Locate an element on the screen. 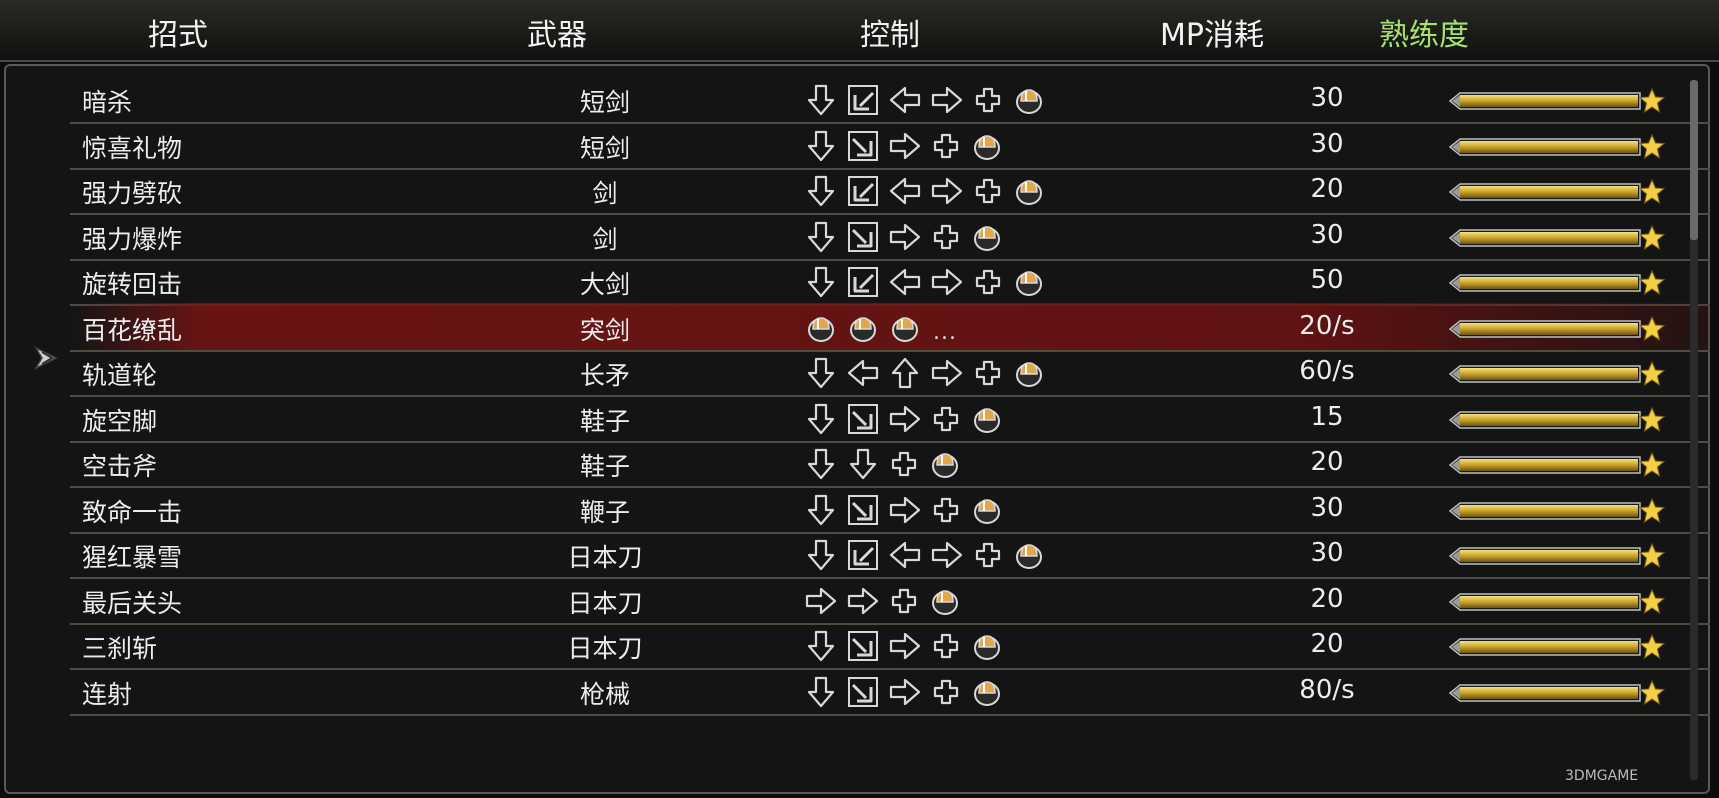 The width and height of the screenshot is (1719, 798). skill-name: 最后关头 is located at coordinates (132, 603).